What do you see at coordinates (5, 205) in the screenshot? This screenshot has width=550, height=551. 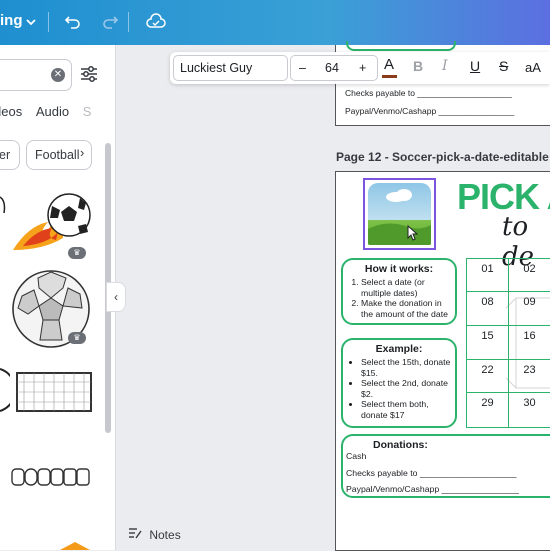 I see `partial-ball-top-graphic` at bounding box center [5, 205].